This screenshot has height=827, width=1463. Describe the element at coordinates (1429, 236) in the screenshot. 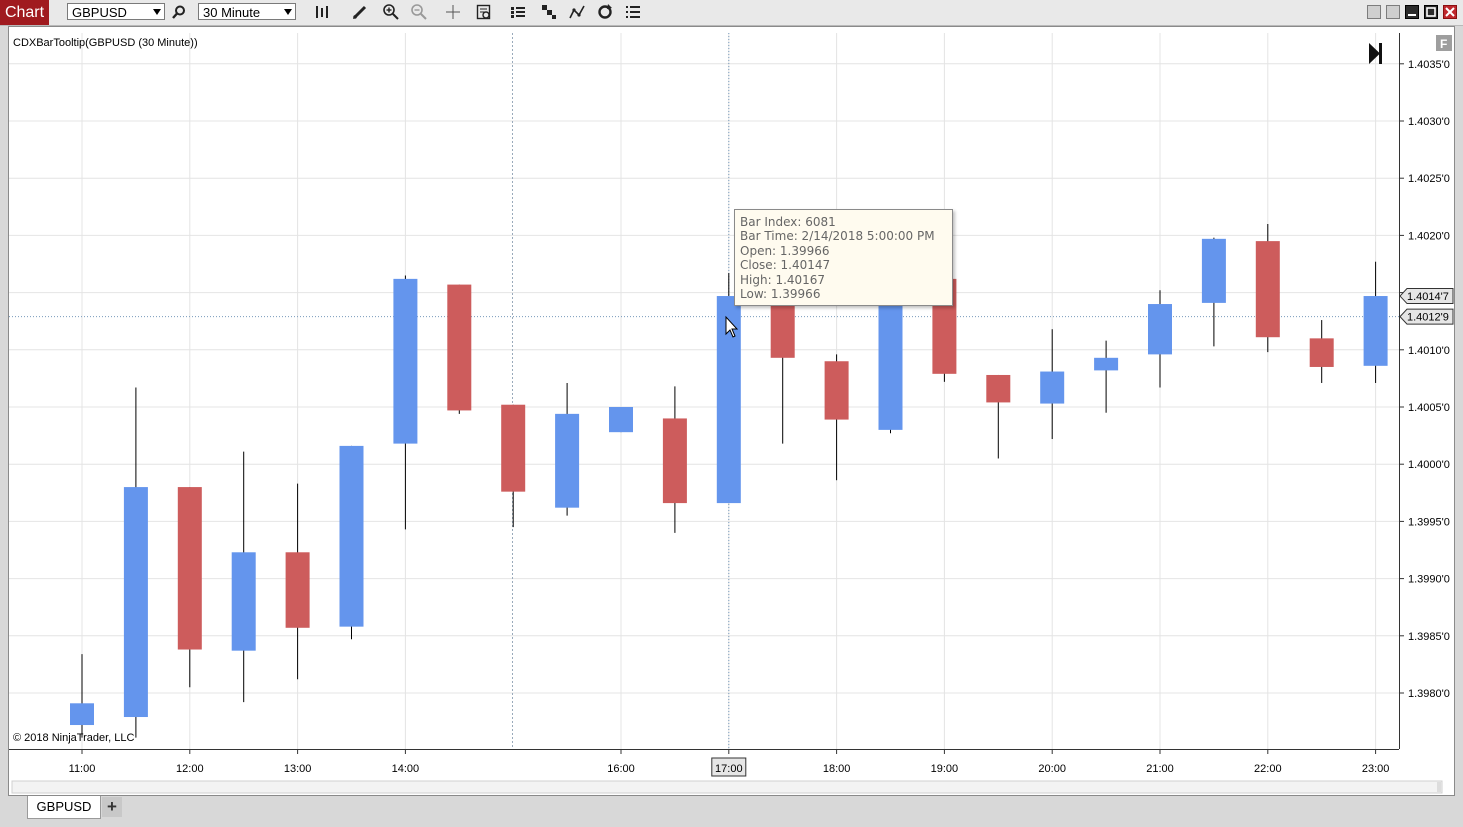

I see `price-tick-label: 1.4020'0` at that location.